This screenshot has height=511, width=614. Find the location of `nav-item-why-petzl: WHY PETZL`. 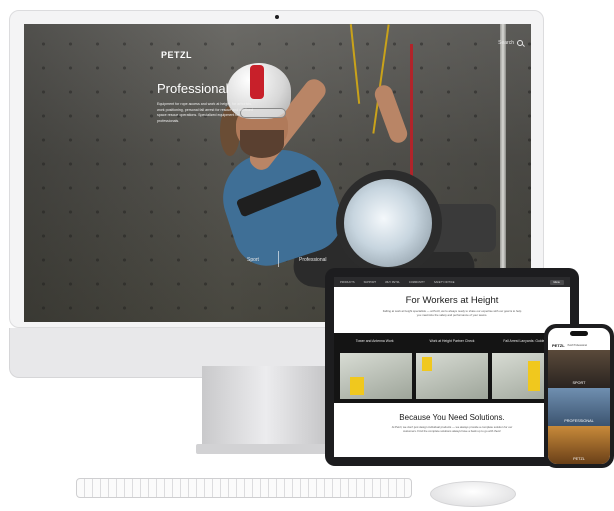

nav-item-why-petzl: WHY PETZL is located at coordinates (392, 282).